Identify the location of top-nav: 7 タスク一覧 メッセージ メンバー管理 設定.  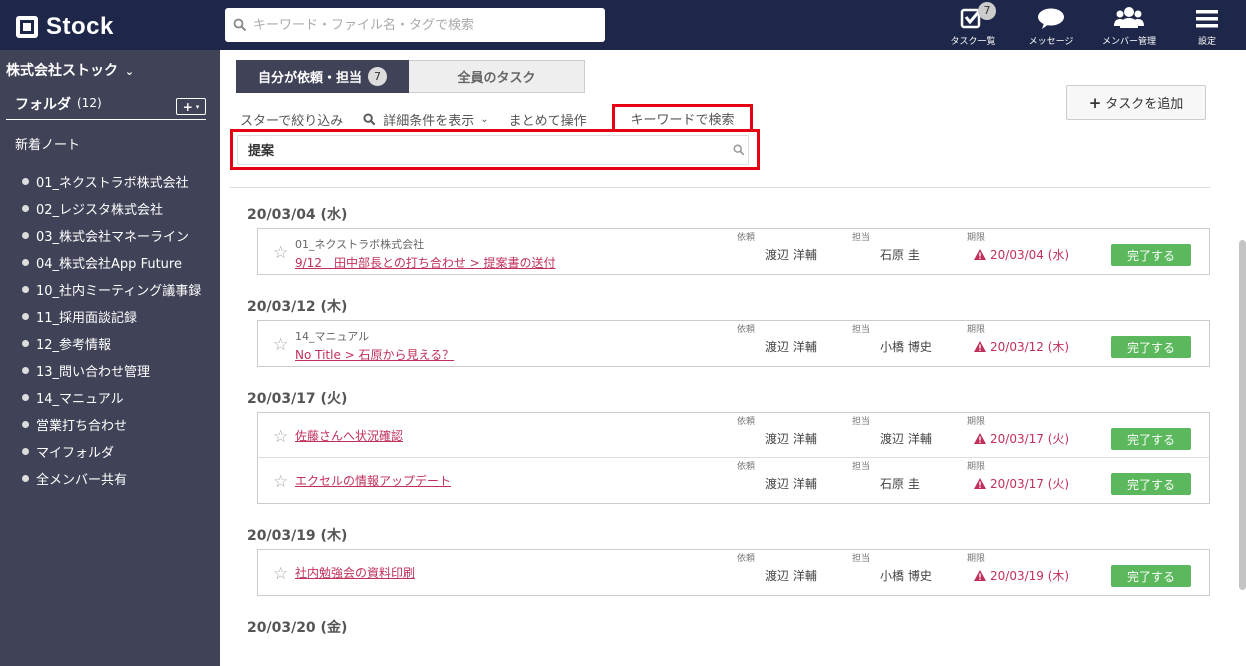
(1090, 25).